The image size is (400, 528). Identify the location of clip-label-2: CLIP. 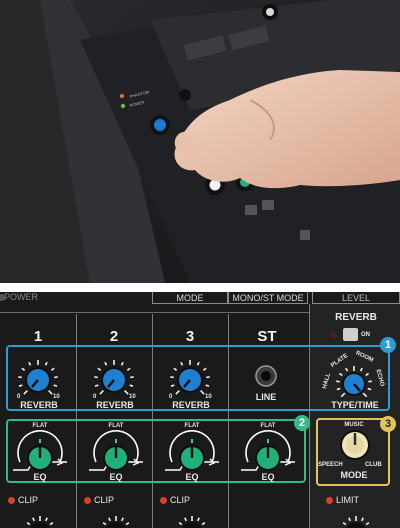
(104, 500).